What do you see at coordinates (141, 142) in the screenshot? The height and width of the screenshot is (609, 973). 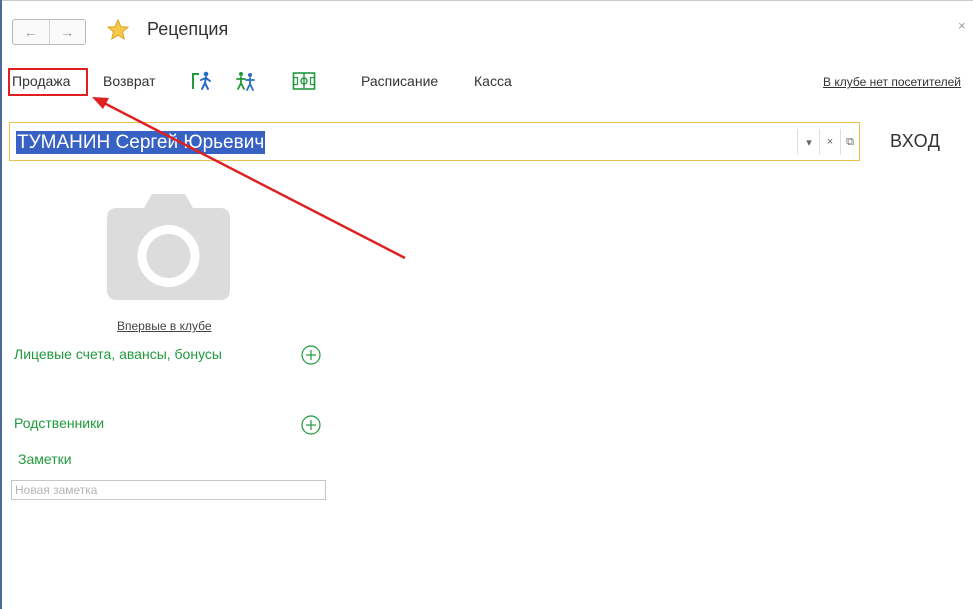 I see `client-name-value: ТУМАНИН Сергей Юрьевич` at bounding box center [141, 142].